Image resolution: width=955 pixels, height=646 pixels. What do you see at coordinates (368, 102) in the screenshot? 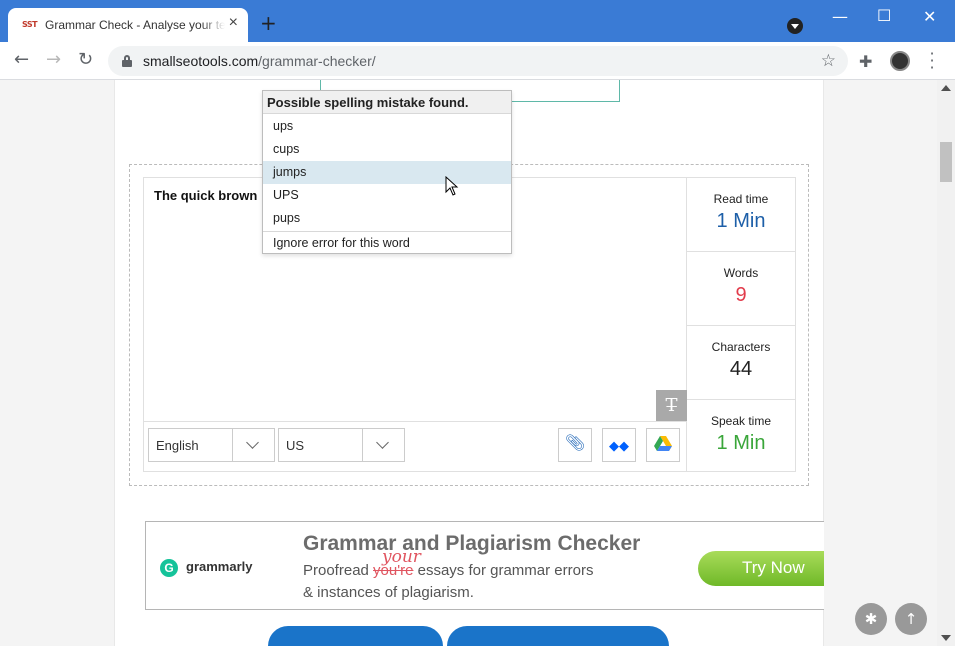
I see `popup-header-text: Possible spelling mistake found.` at bounding box center [368, 102].